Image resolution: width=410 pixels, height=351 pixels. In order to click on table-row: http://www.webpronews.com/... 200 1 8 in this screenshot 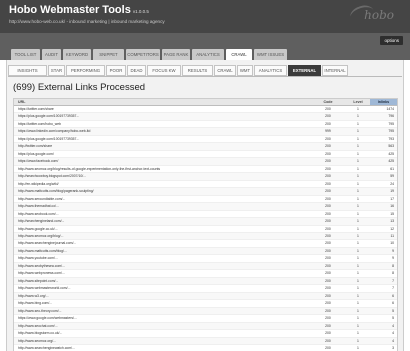, I will do `click(205, 274)`.